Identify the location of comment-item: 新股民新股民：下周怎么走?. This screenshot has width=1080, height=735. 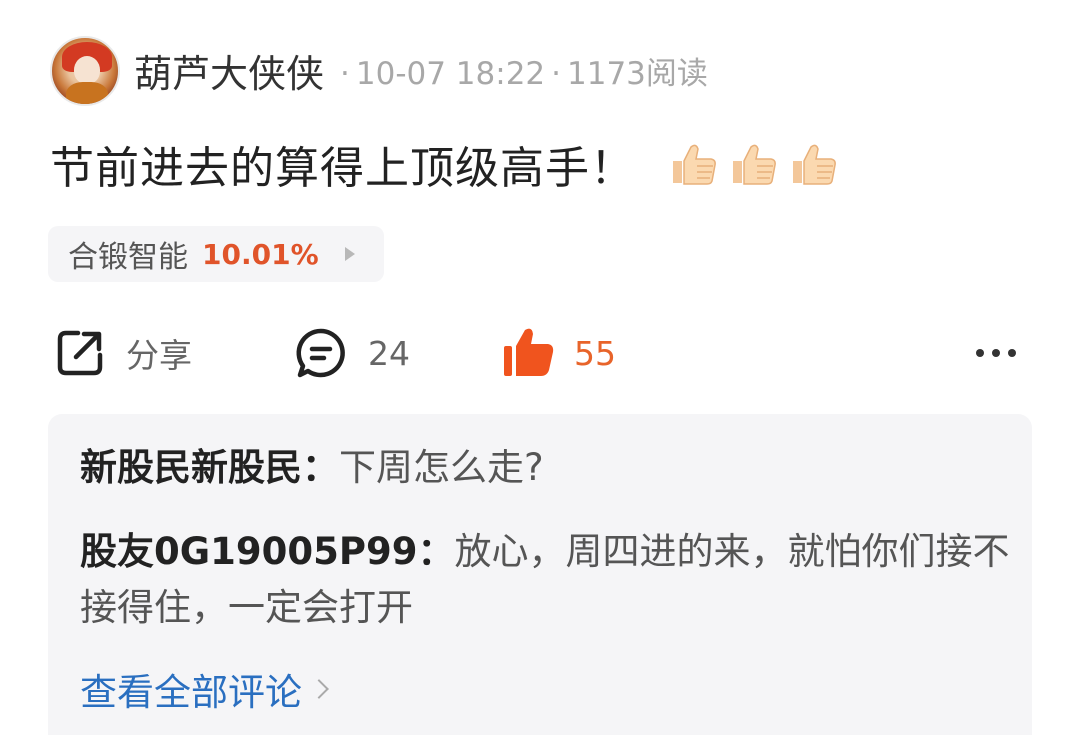
(545, 468).